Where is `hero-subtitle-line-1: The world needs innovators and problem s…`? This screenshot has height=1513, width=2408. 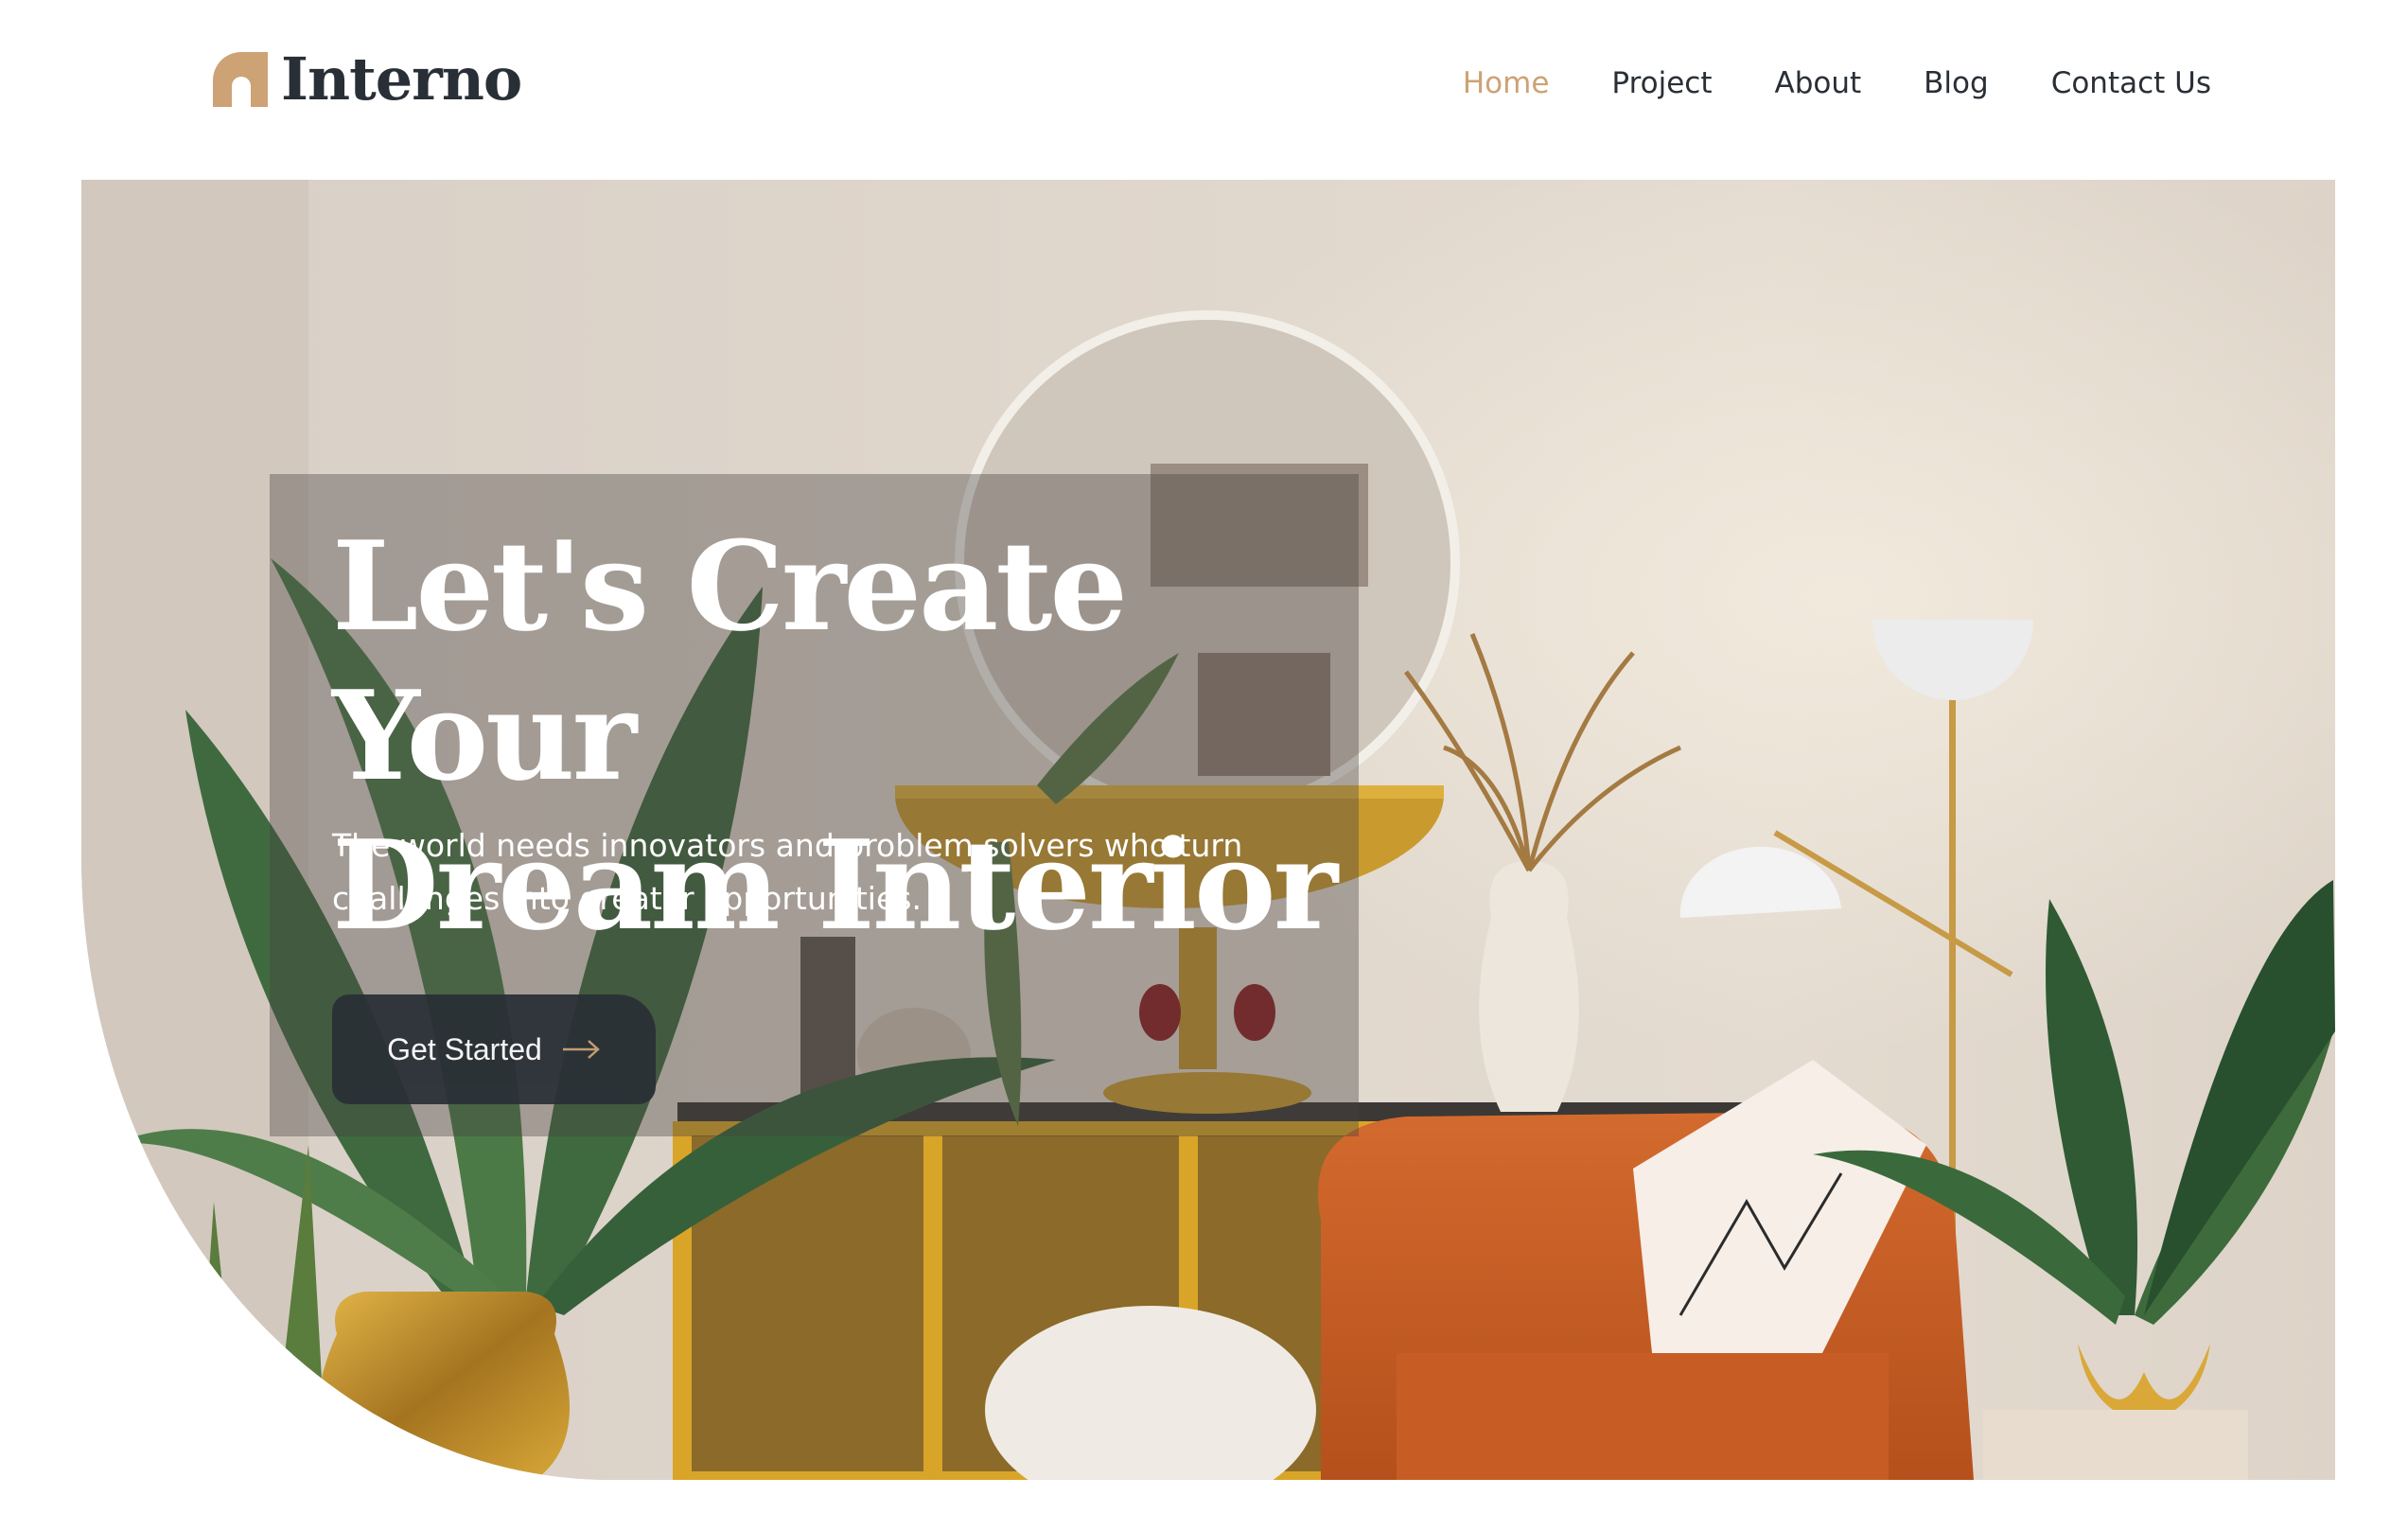 hero-subtitle-line-1: The world needs innovators and problem s… is located at coordinates (787, 845).